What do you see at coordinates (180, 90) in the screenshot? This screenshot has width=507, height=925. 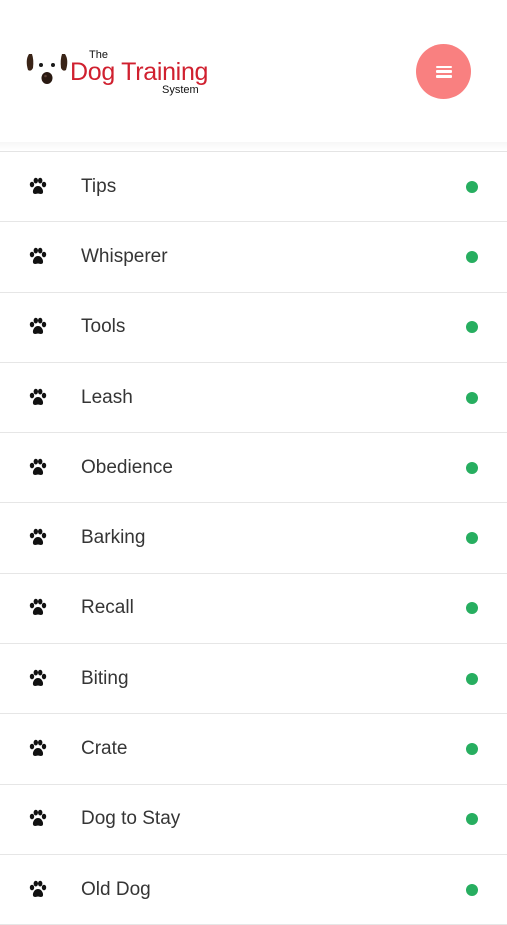 I see `logo-text-system: System` at bounding box center [180, 90].